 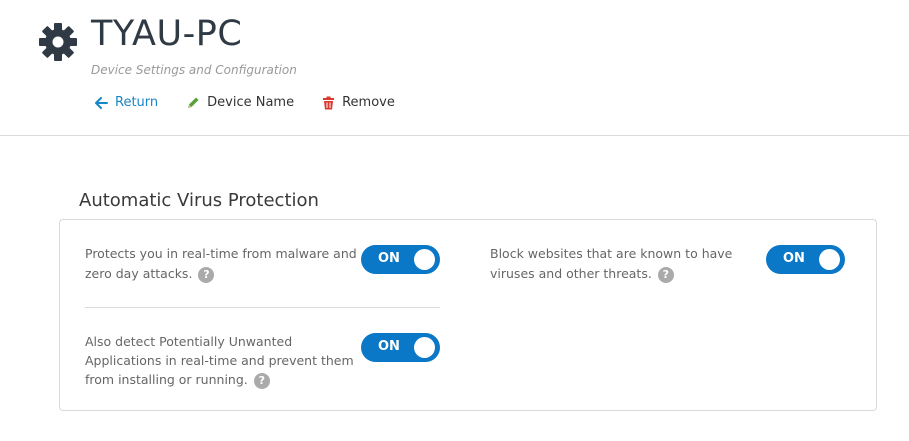 I want to click on device-name-label: Device Name, so click(x=251, y=102).